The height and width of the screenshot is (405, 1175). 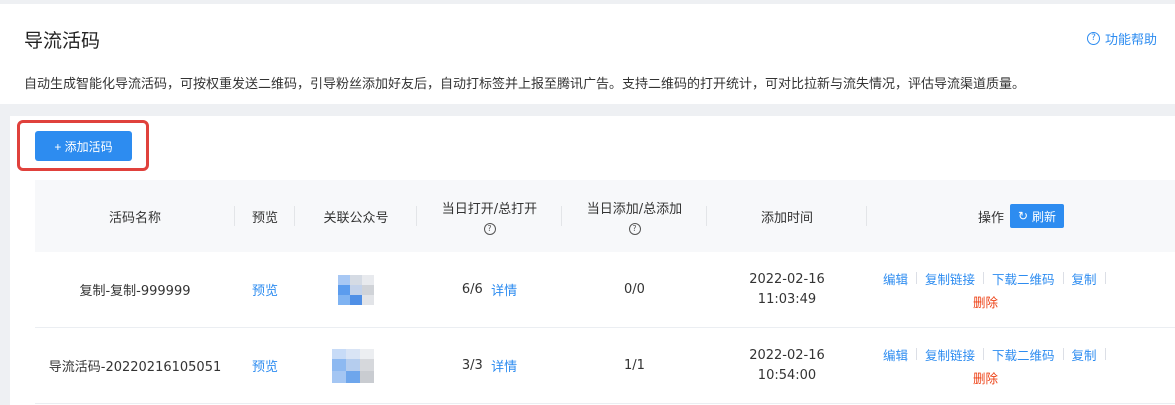 What do you see at coordinates (489, 365) in the screenshot?
I see `opens-cell: 3/3 详情` at bounding box center [489, 365].